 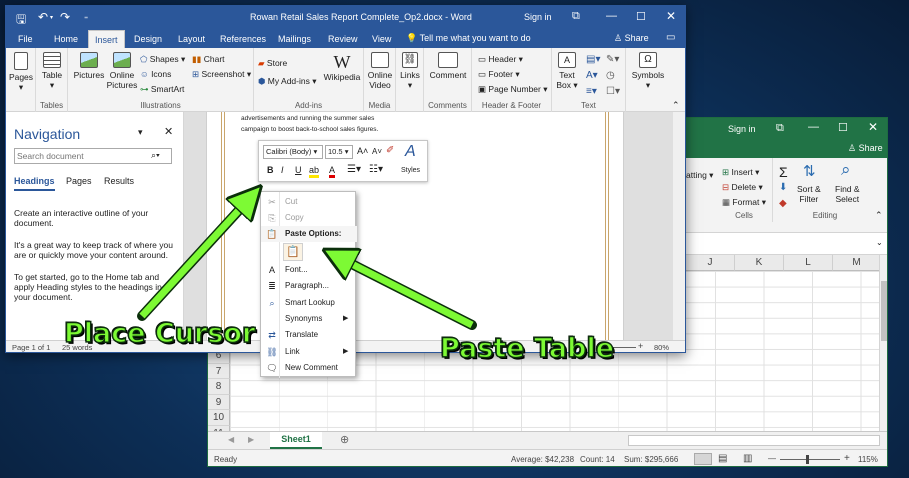 What do you see at coordinates (342, 67) in the screenshot?
I see `wikipedia-button: W Wikipedia` at bounding box center [342, 67].